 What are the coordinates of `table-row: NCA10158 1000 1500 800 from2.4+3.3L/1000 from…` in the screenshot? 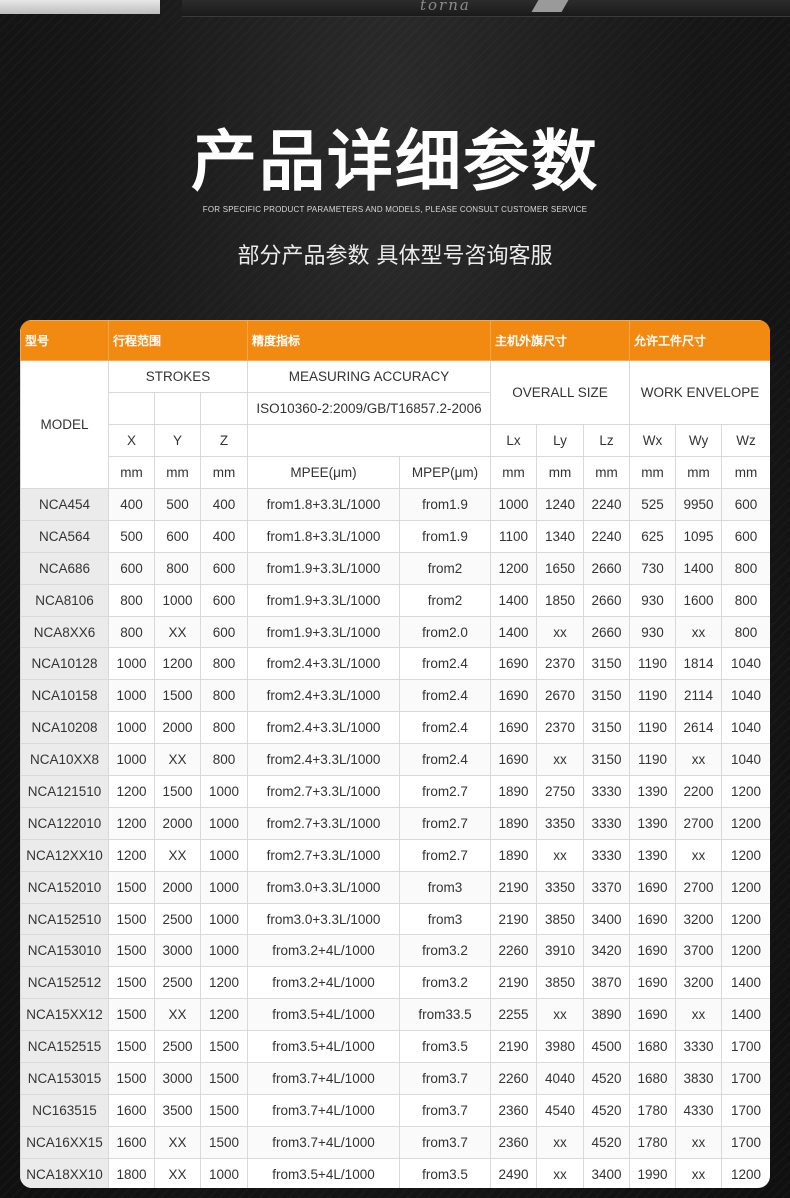 It's located at (395, 696).